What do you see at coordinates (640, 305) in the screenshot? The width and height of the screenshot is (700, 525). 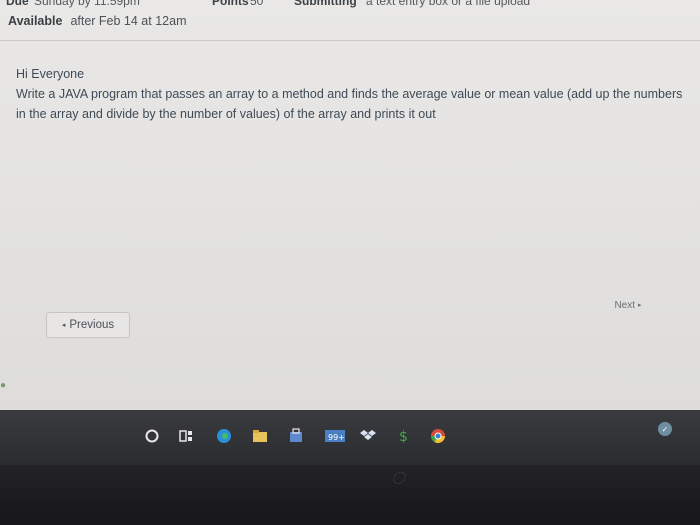 I see `chevron-right-icon: ▸` at bounding box center [640, 305].